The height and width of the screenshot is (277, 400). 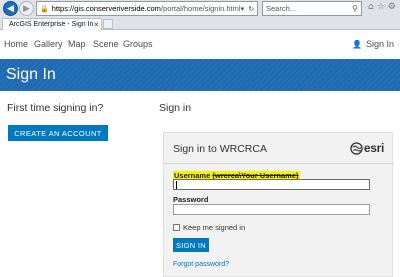 I want to click on username-field, so click(x=271, y=184).